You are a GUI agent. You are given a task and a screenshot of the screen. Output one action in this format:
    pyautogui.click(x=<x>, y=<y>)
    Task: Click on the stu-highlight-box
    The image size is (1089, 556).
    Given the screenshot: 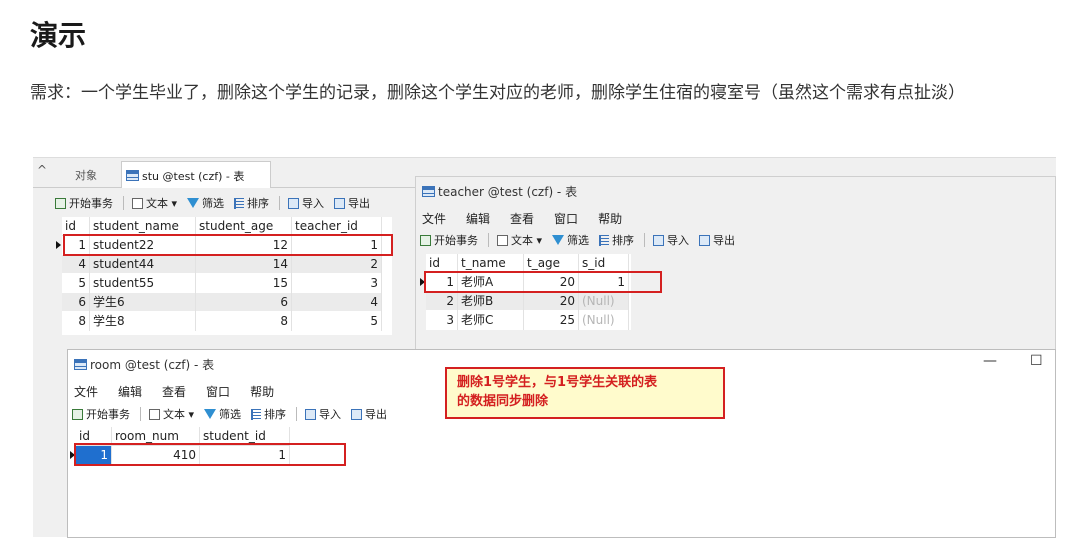 What is the action you would take?
    pyautogui.click(x=228, y=245)
    